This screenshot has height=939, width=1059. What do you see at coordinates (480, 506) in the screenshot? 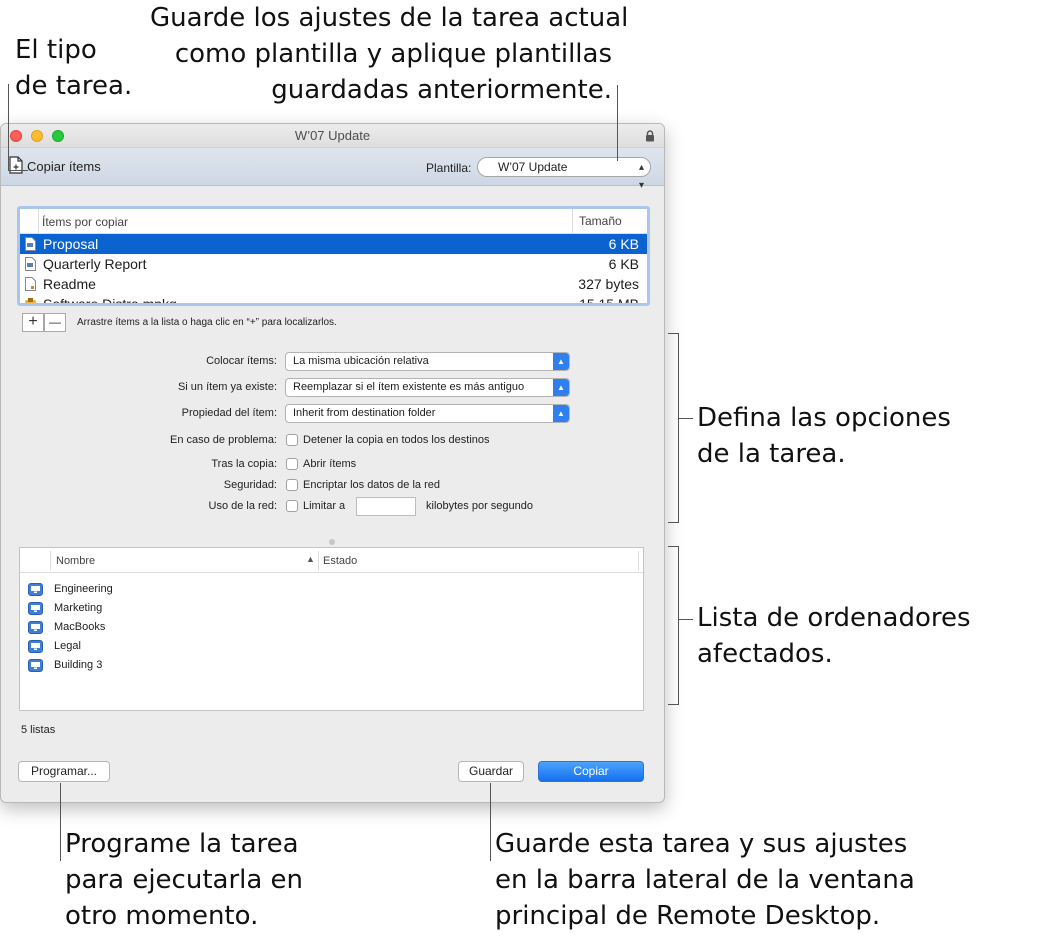
I see `bandwidth-units-label: kilobytes por segundo` at bounding box center [480, 506].